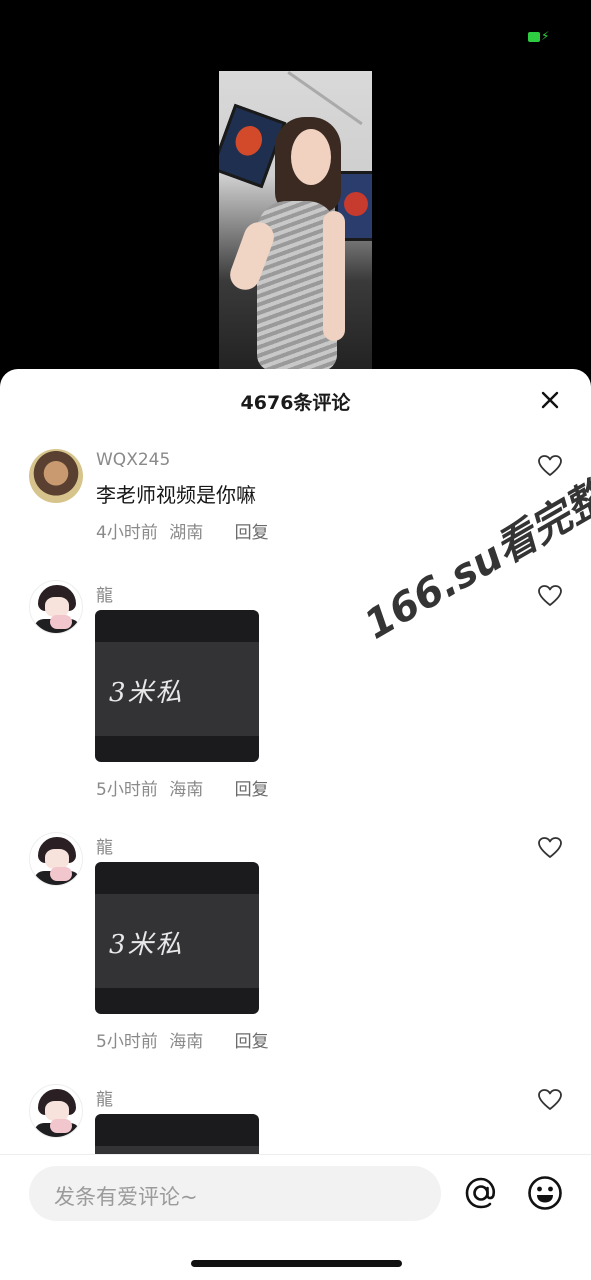  I want to click on emoji-icon, so click(545, 1193).